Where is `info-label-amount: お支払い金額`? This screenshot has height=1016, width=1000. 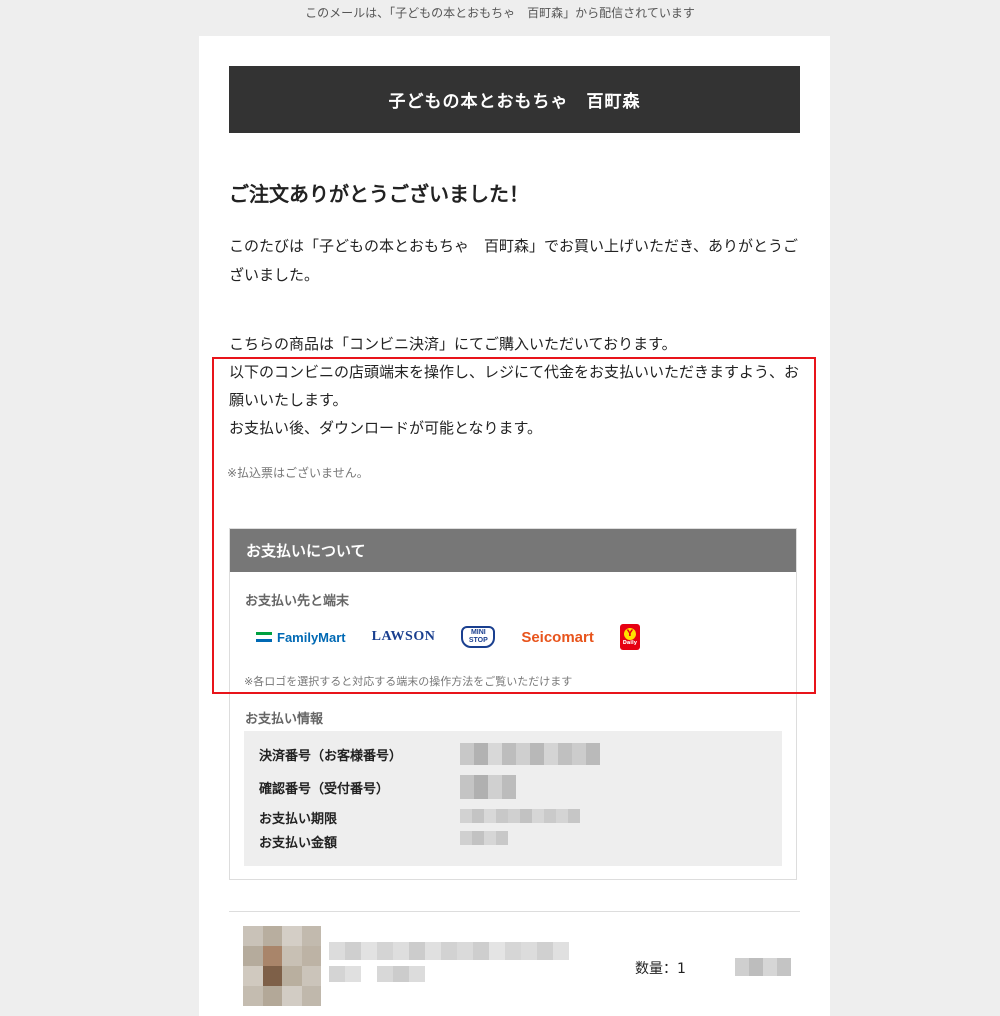
info-label-amount: お支払い金額 is located at coordinates (298, 843).